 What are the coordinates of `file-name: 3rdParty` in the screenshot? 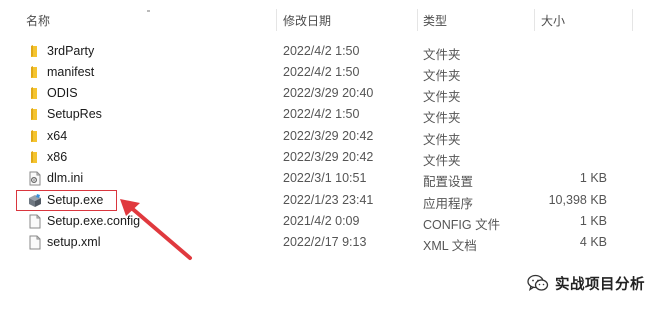 It's located at (71, 51).